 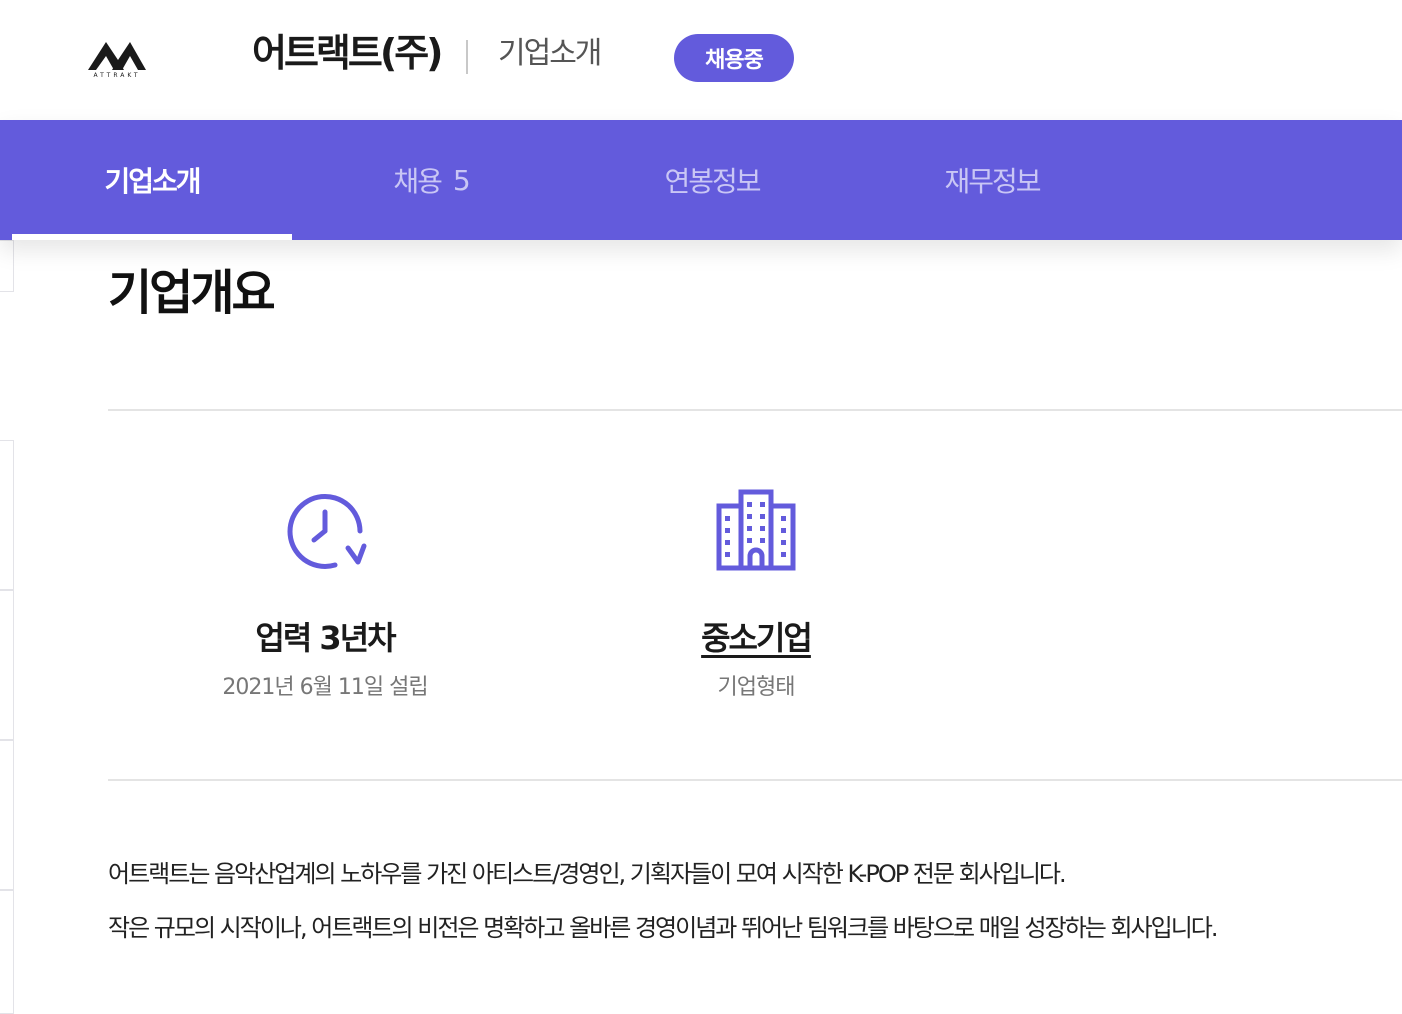 I want to click on tab-label: 재무정보, so click(x=992, y=181).